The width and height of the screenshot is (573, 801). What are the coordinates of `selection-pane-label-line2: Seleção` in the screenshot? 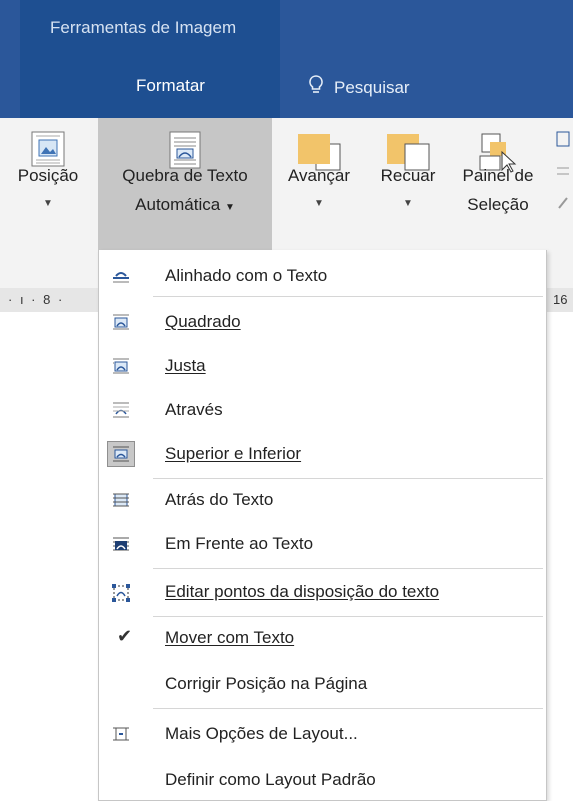 It's located at (498, 204).